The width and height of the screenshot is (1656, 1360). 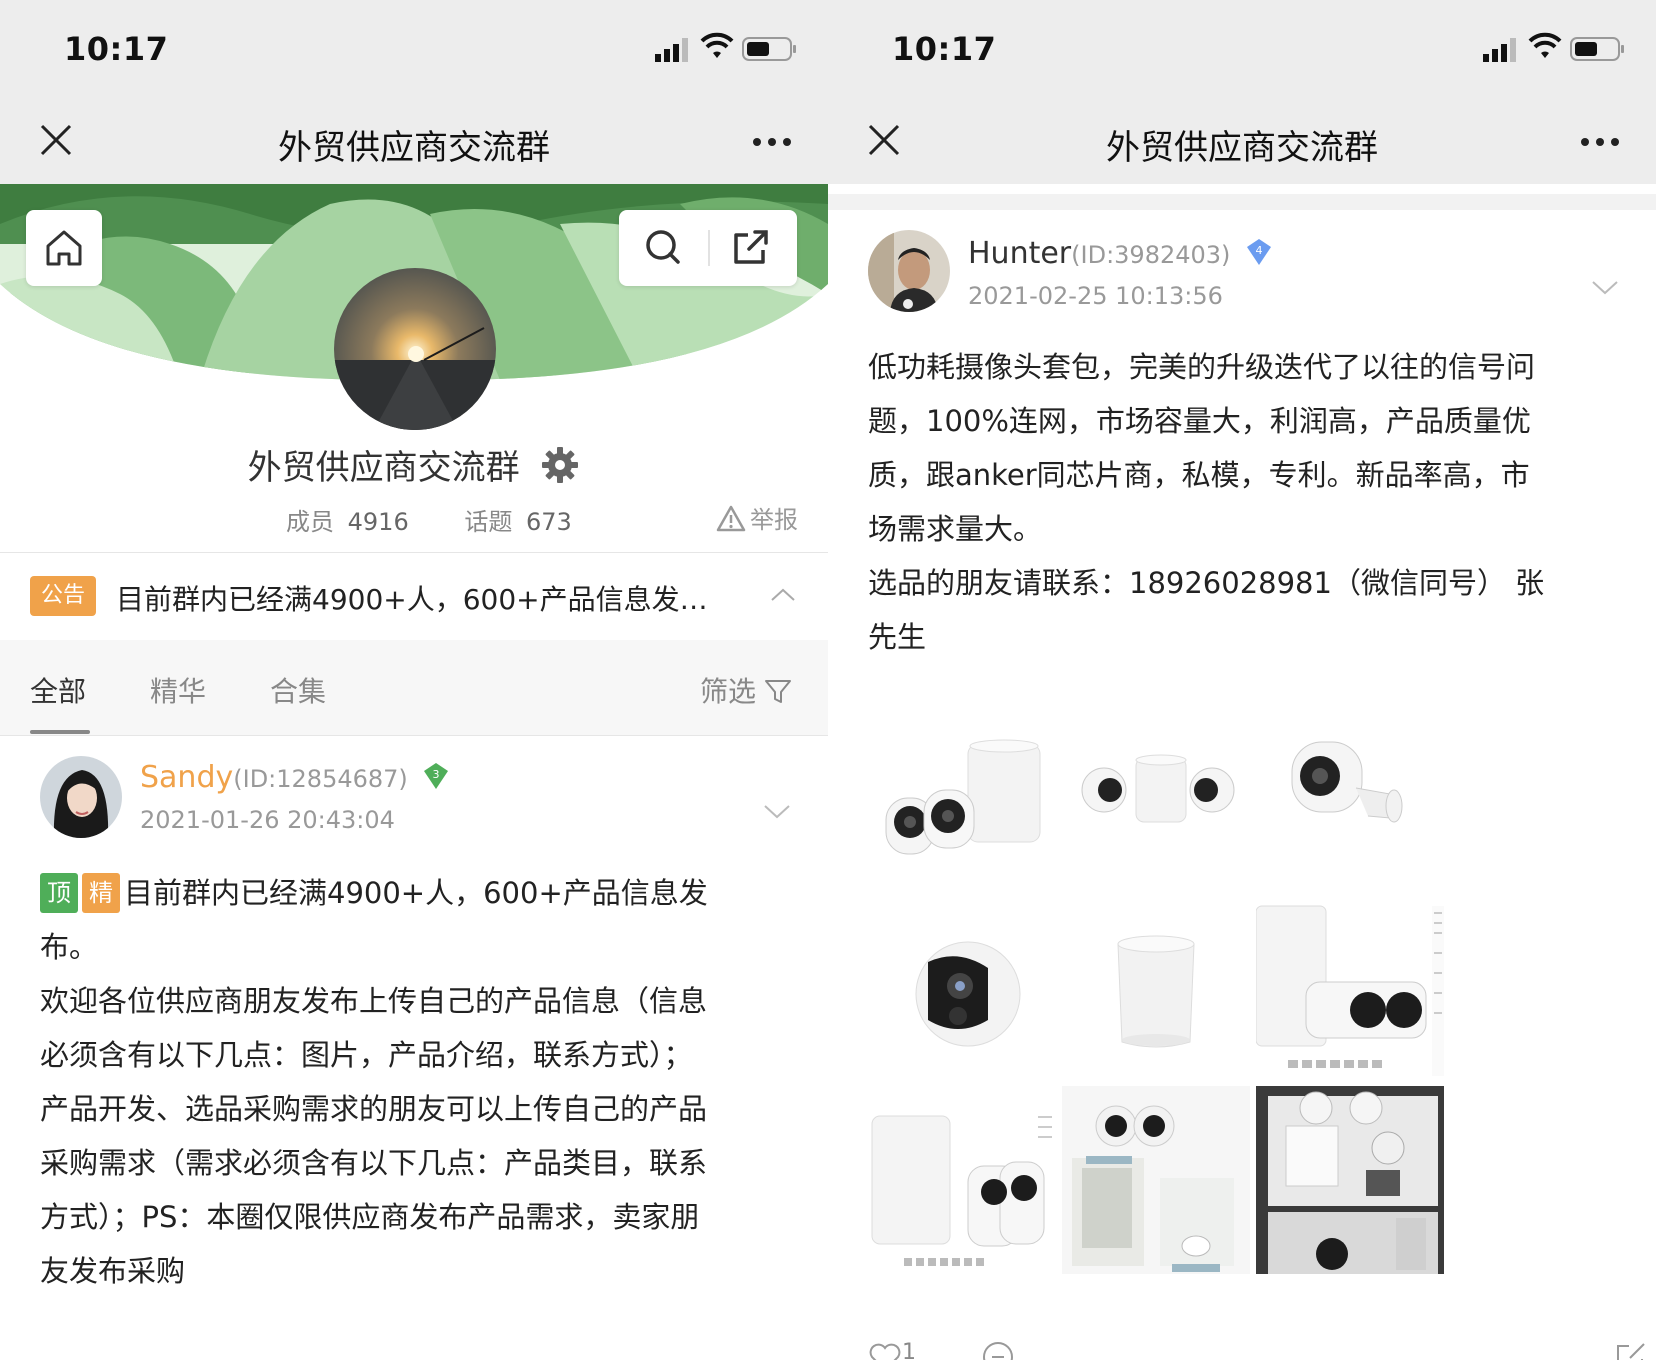 I want to click on author-name: Hunter, so click(x=1020, y=253).